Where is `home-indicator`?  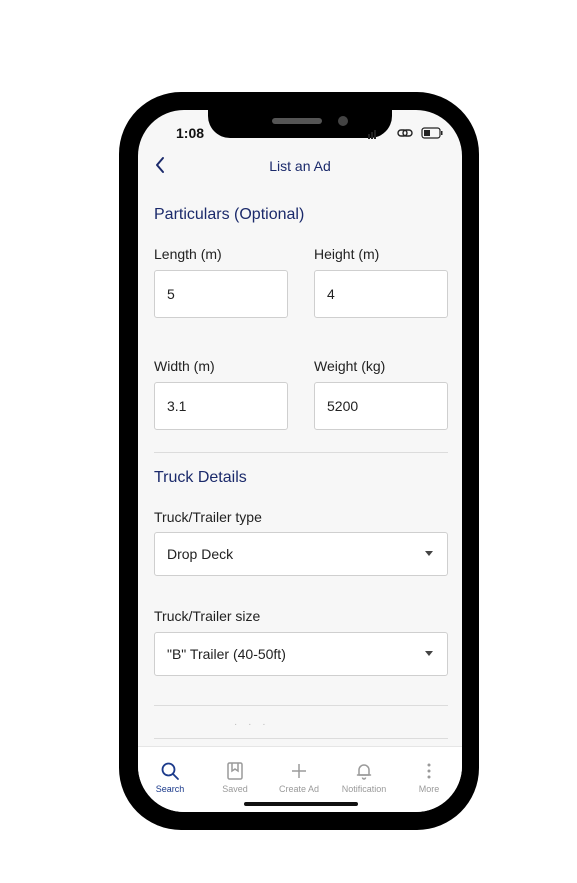 home-indicator is located at coordinates (301, 804).